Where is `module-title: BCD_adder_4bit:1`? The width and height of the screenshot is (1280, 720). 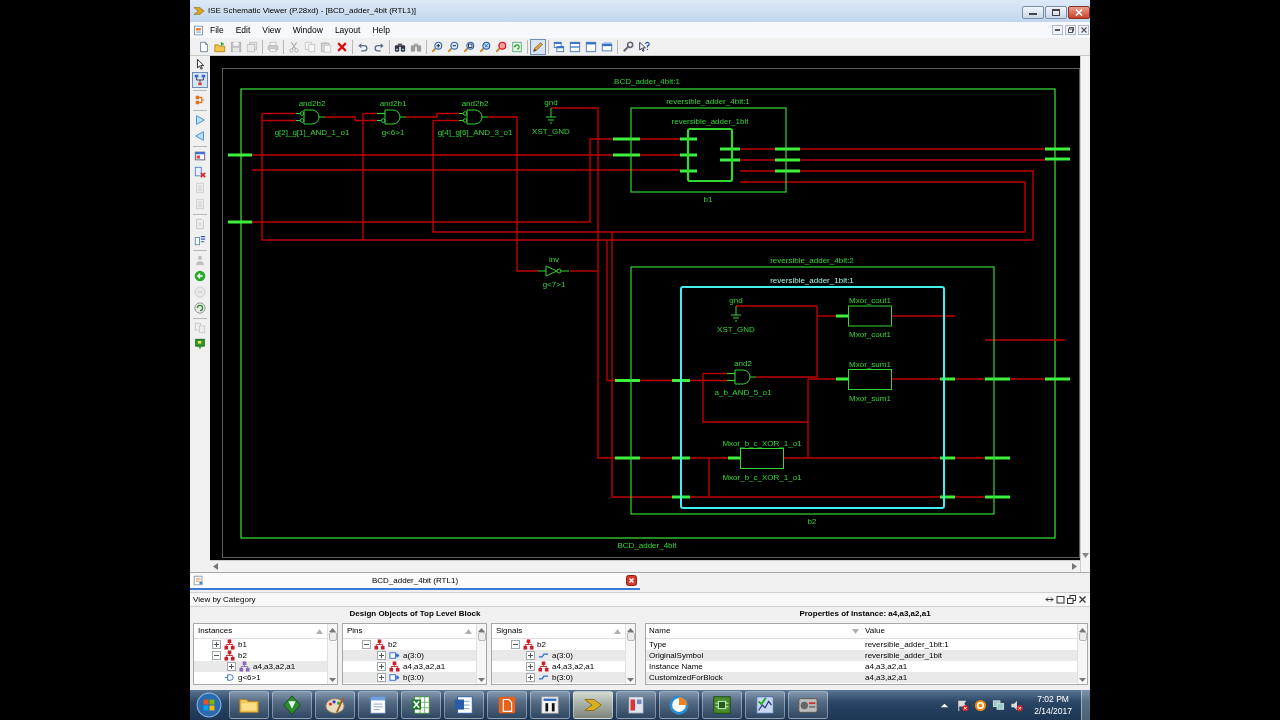 module-title: BCD_adder_4bit:1 is located at coordinates (647, 81).